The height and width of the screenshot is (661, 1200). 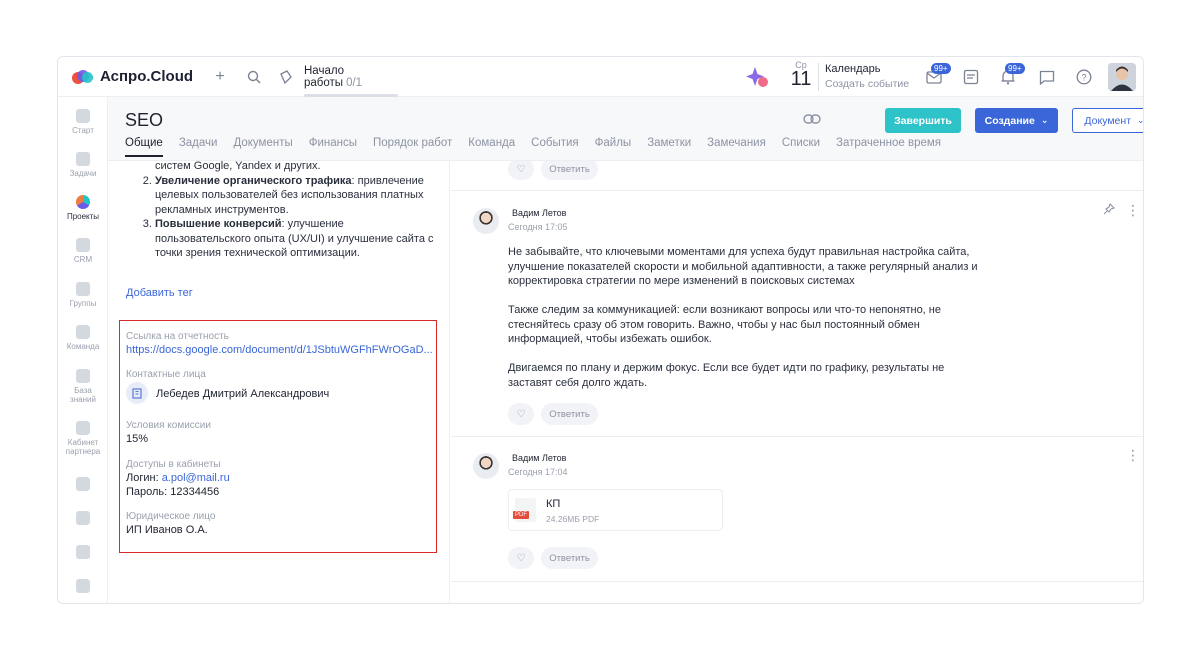 I want to click on add-tag-link: Добавить тег, so click(x=159, y=293).